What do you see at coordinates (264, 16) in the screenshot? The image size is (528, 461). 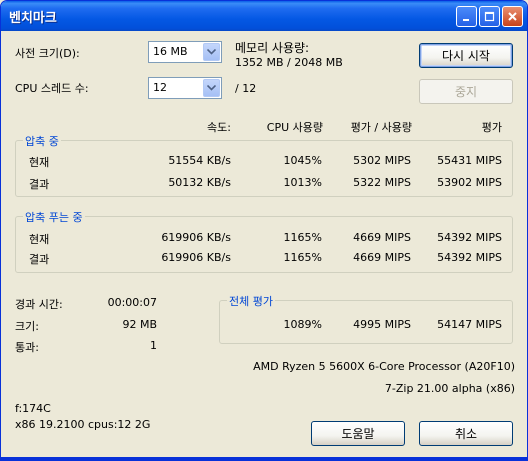 I see `title-bar: 벤치마크` at bounding box center [264, 16].